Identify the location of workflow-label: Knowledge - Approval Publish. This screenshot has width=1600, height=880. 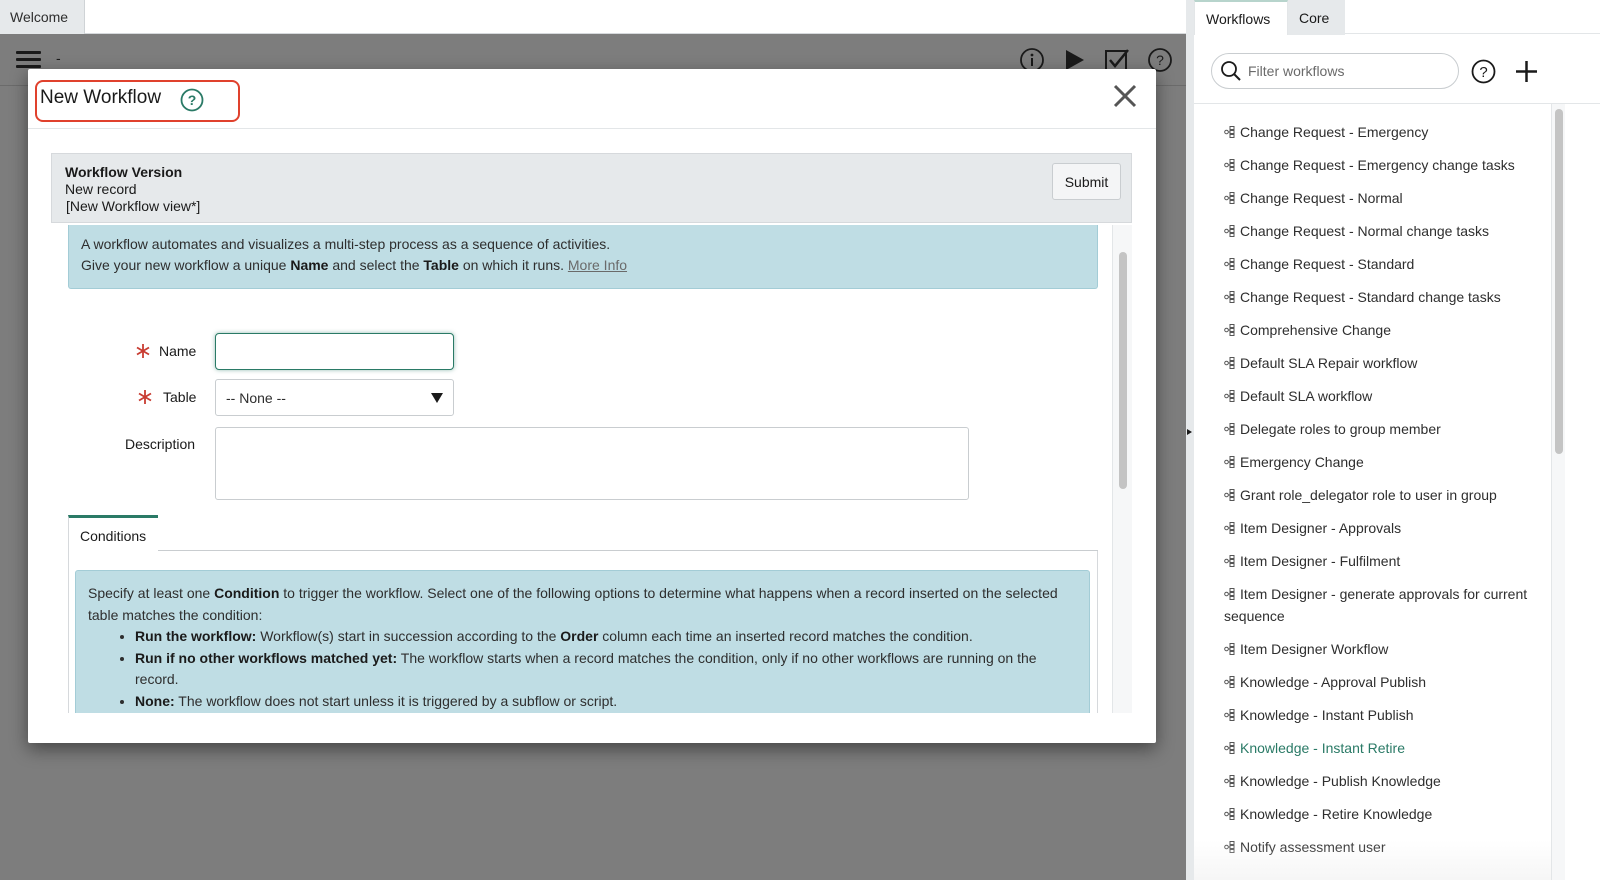
(1333, 682).